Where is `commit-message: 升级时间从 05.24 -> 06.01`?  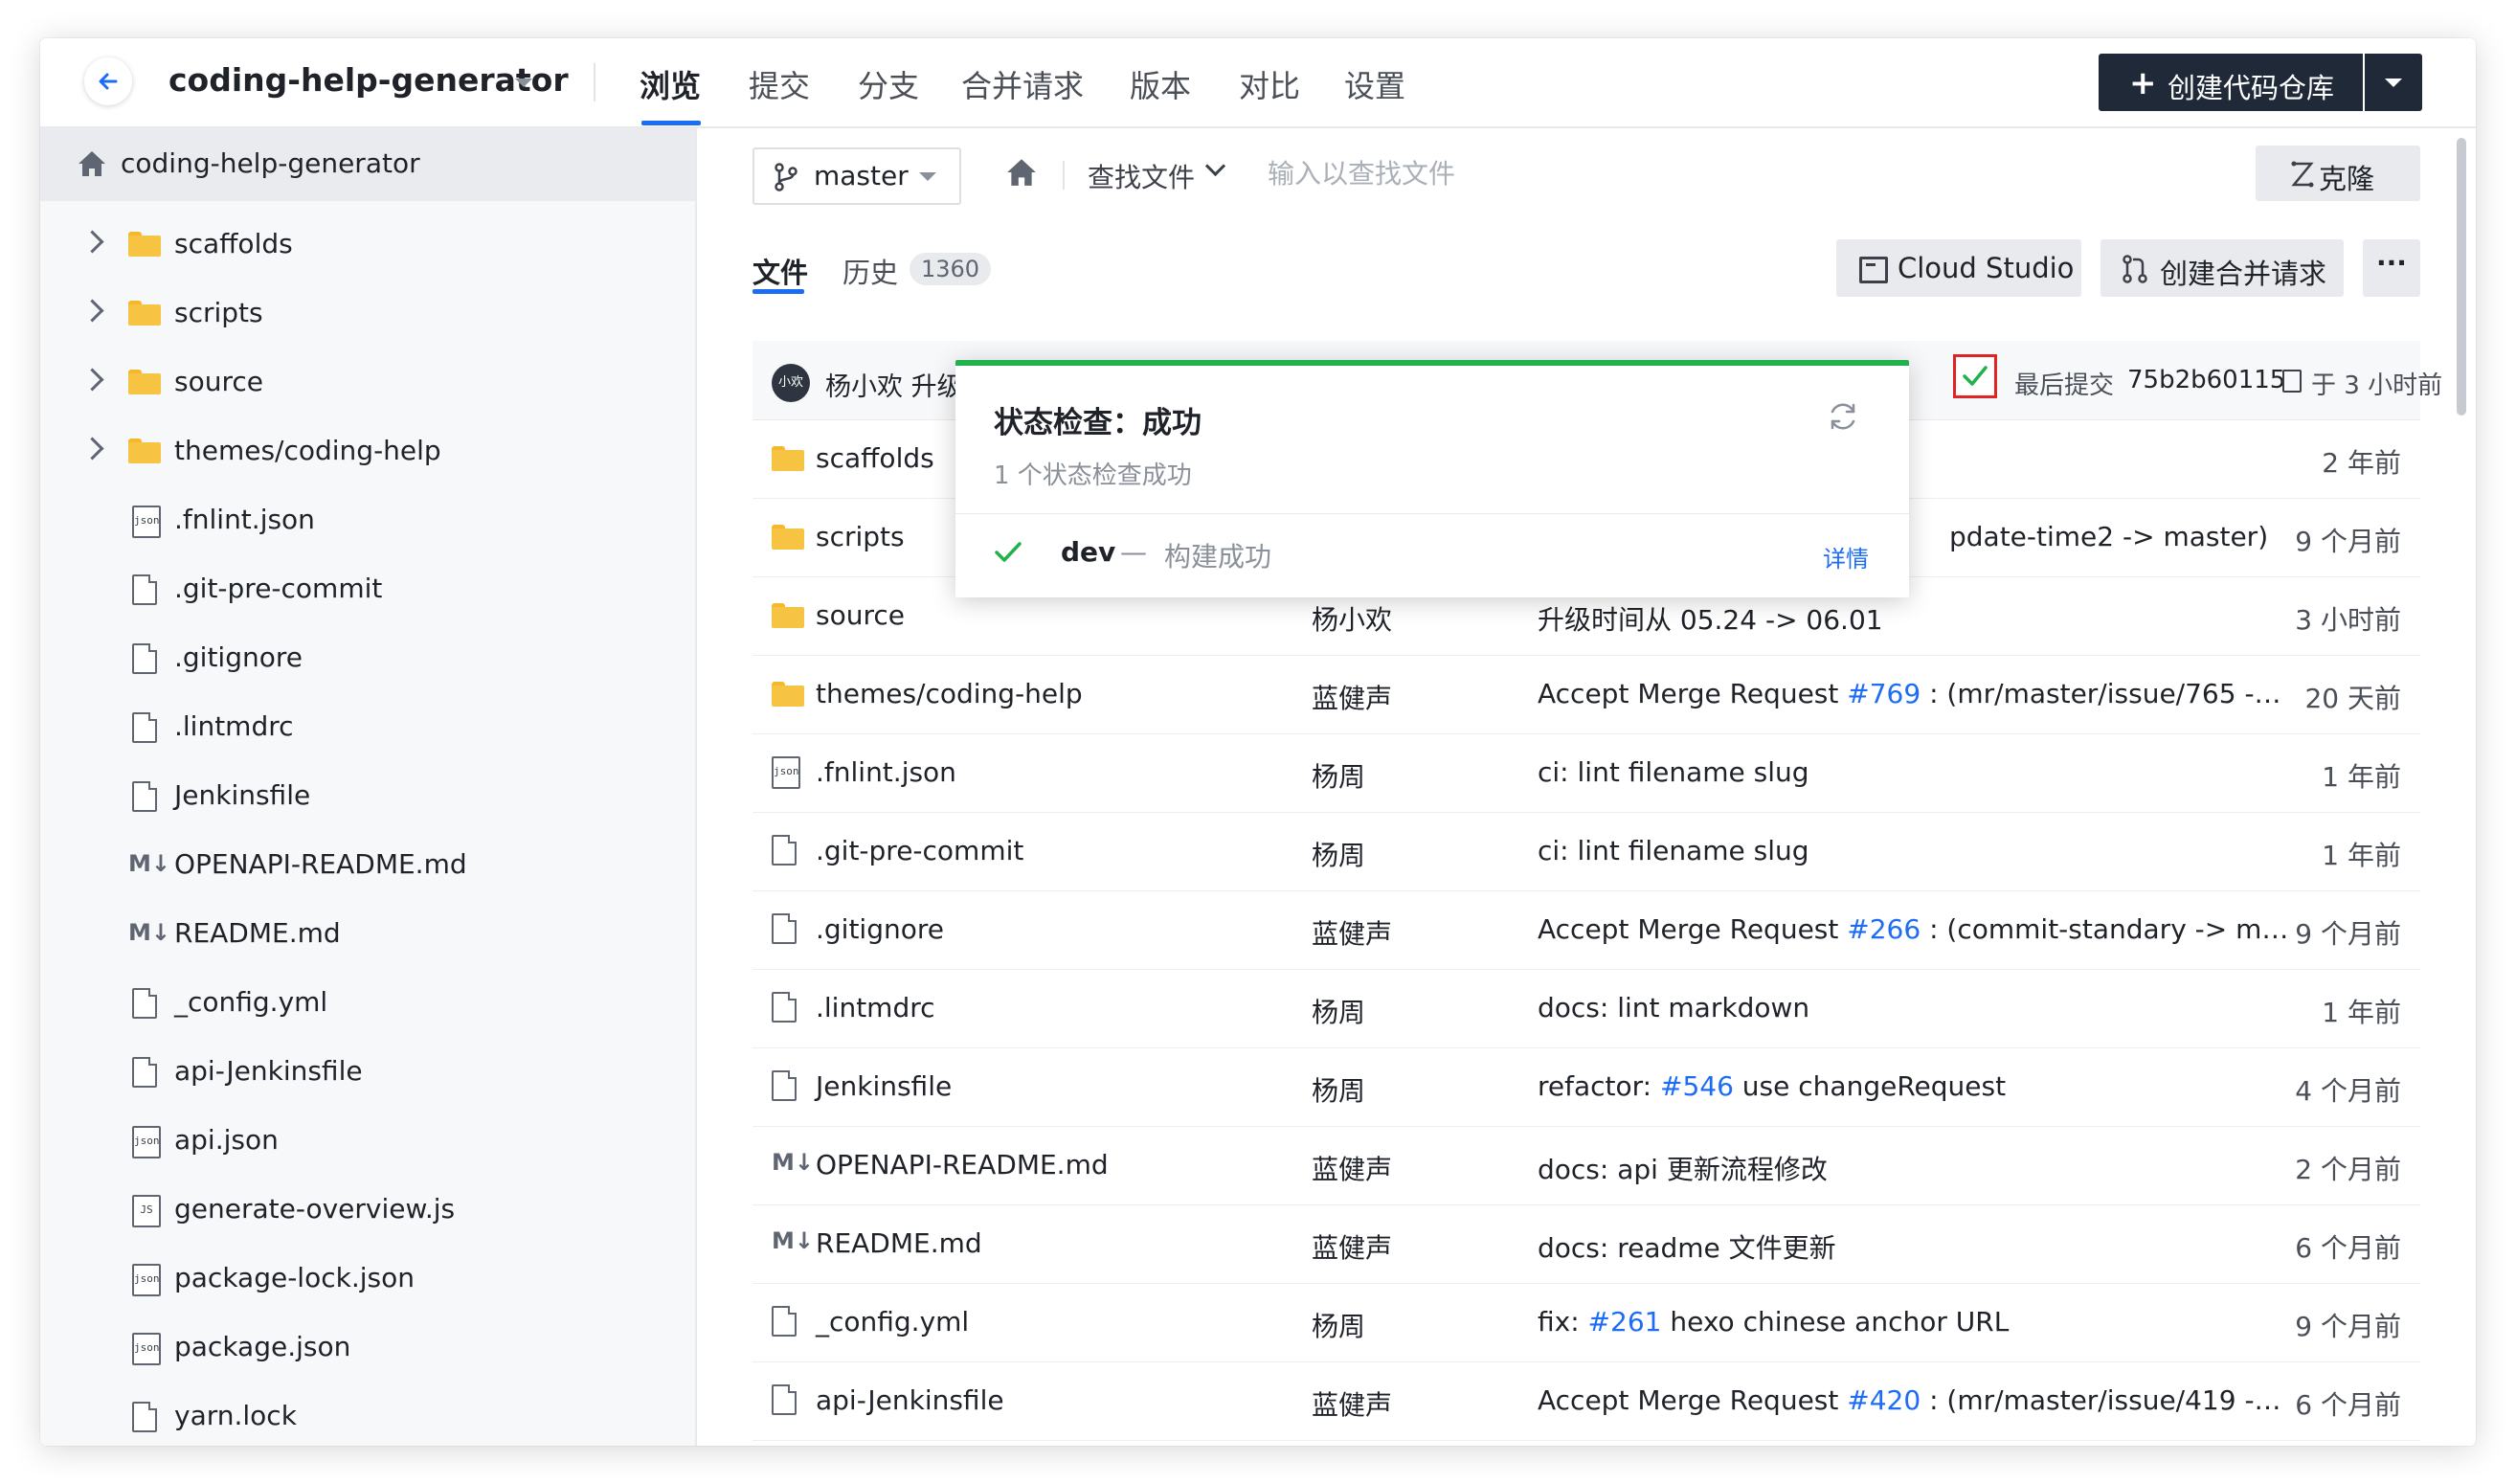 commit-message: 升级时间从 05.24 -> 06.01 is located at coordinates (1711, 618).